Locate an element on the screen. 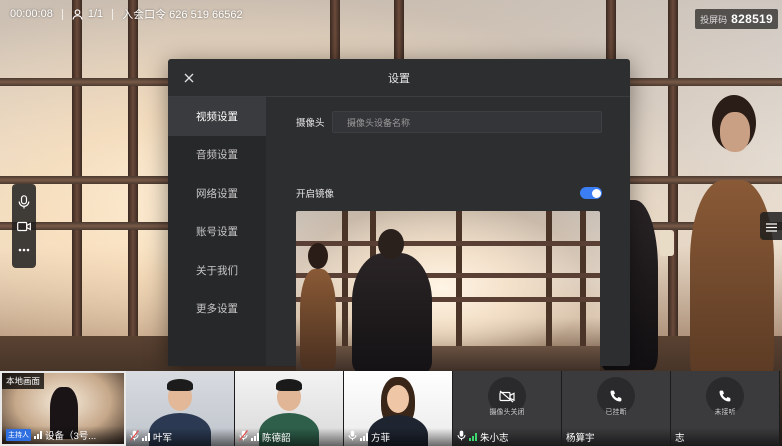 Image resolution: width=782 pixels, height=446 pixels. camera-row: 摄像头 摄像头设备名称 is located at coordinates (449, 122).